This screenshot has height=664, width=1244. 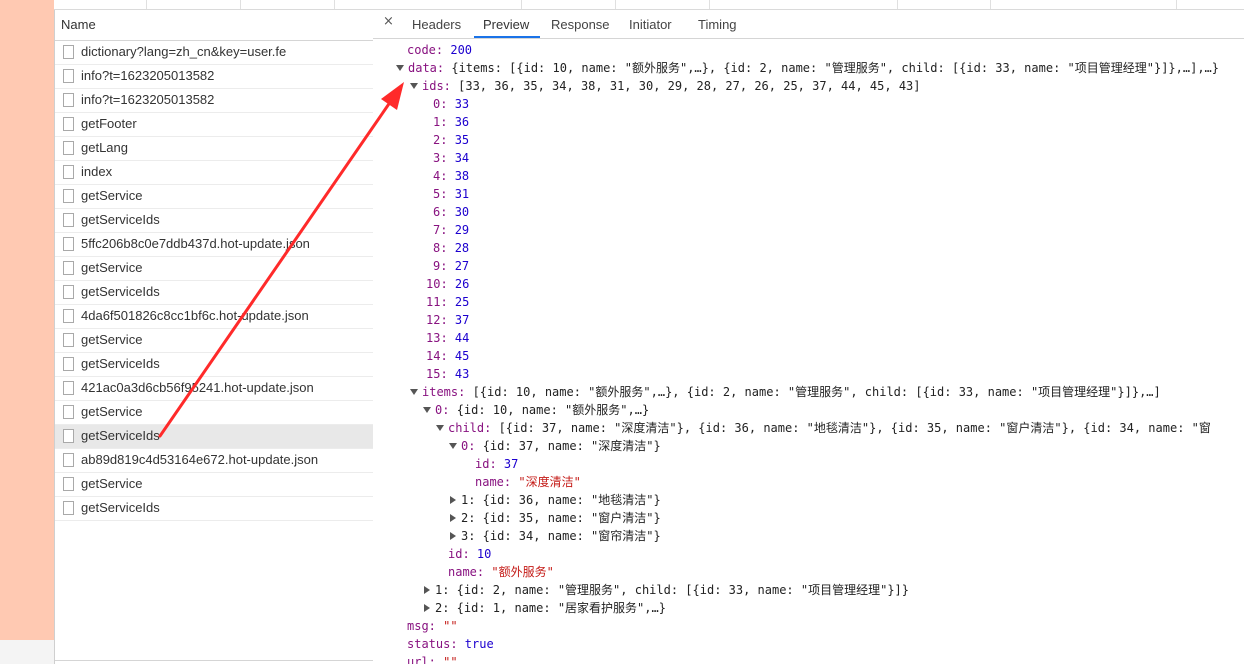 What do you see at coordinates (462, 212) in the screenshot?
I see `ids-entry-value: 30` at bounding box center [462, 212].